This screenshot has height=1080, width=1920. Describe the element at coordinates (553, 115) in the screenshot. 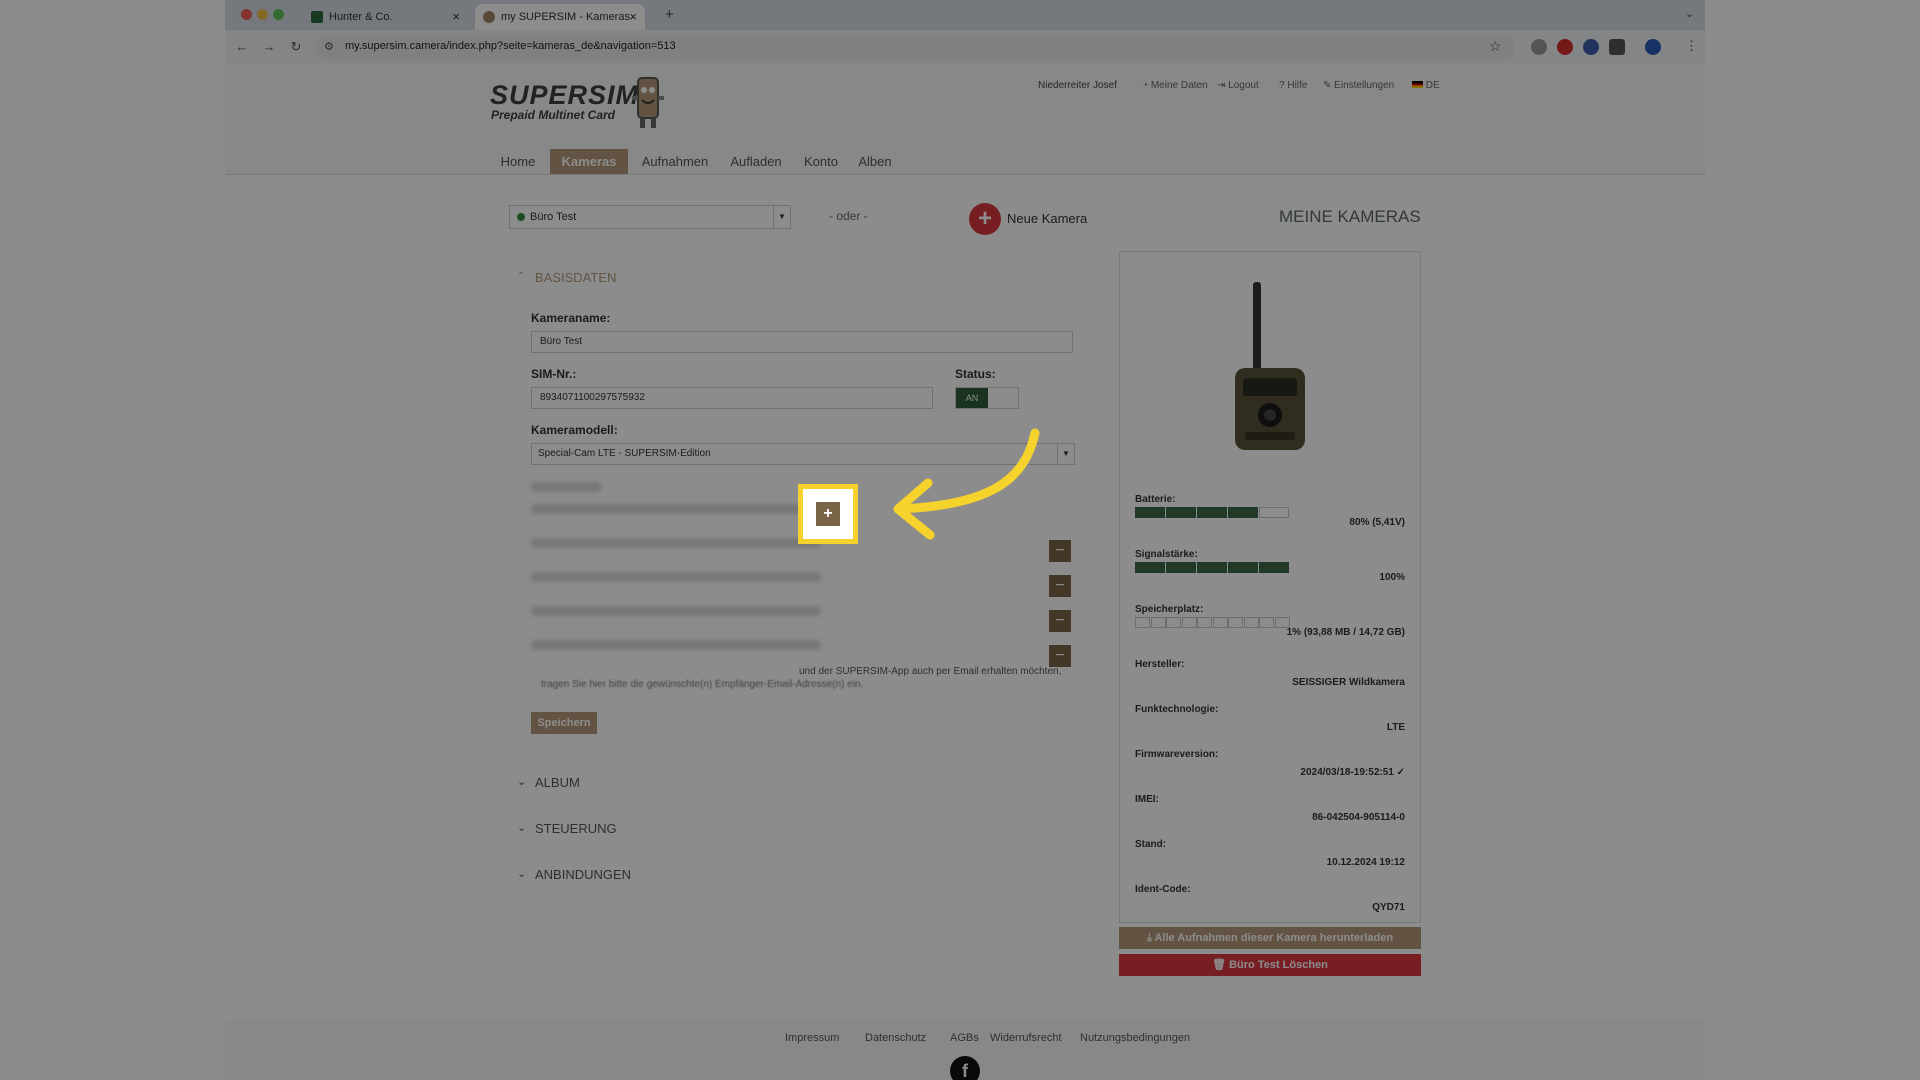

I see `logo-subtitle: Prepaid Multinet Card` at that location.